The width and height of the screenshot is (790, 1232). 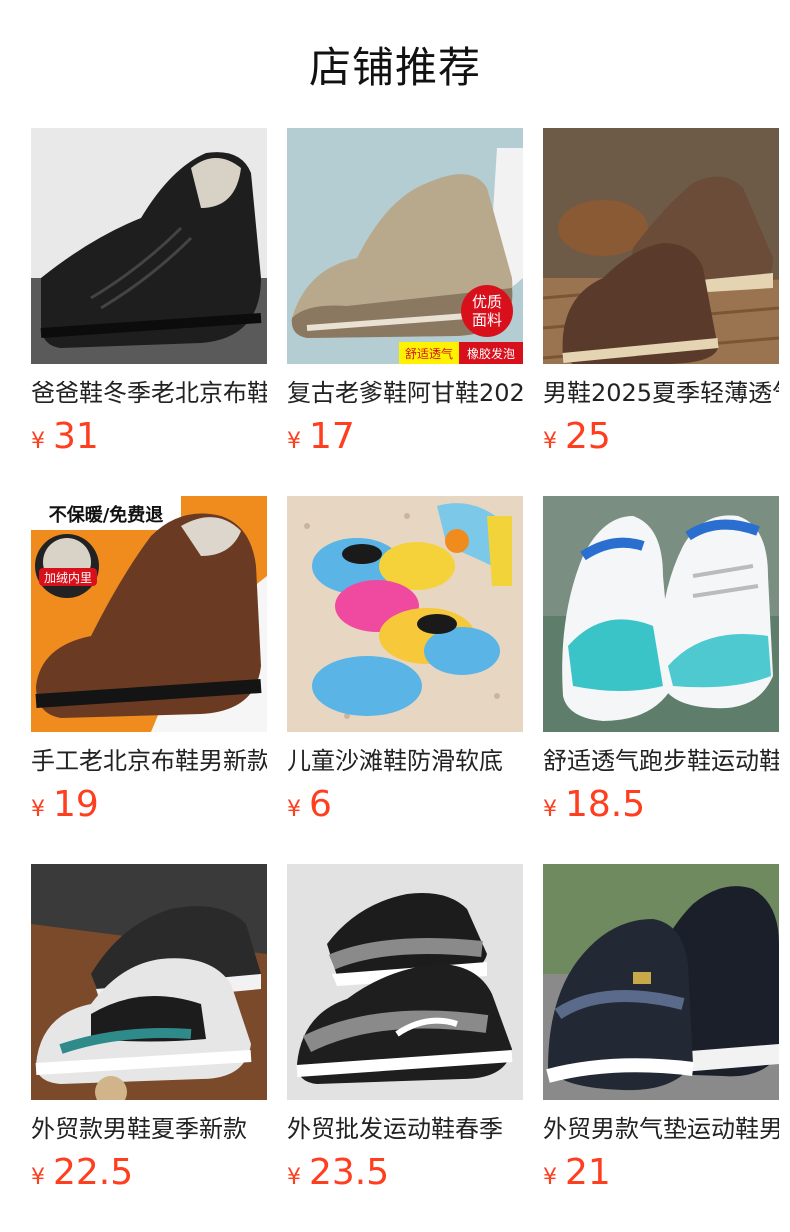 I want to click on product-price: ¥ 18.5, so click(x=661, y=806).